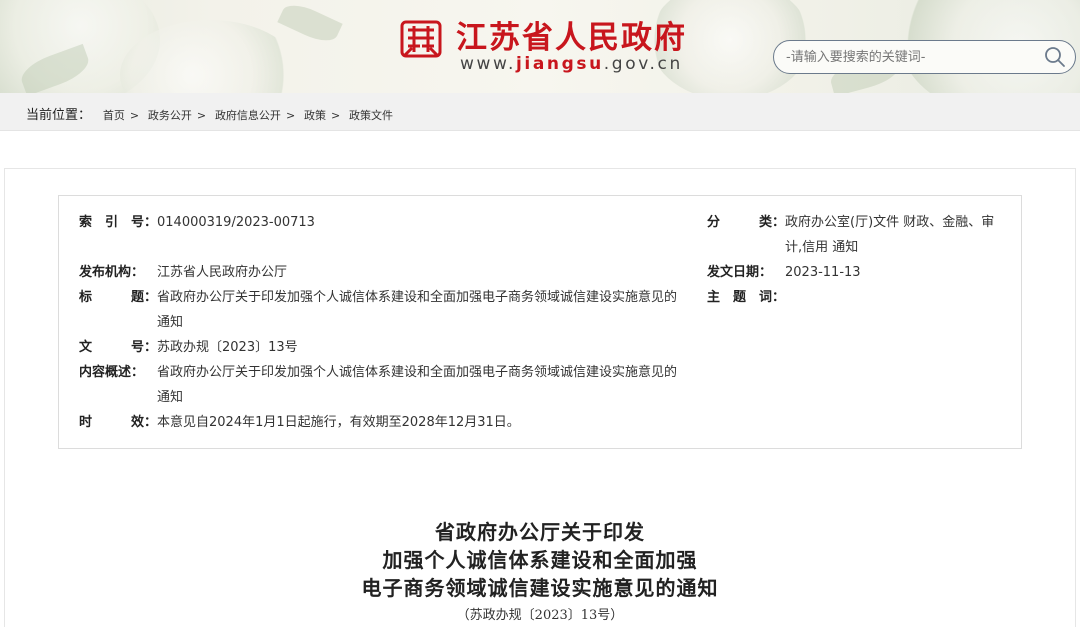 The width and height of the screenshot is (1080, 627). Describe the element at coordinates (112, 272) in the screenshot. I see `meta-label: 发布机构：` at that location.